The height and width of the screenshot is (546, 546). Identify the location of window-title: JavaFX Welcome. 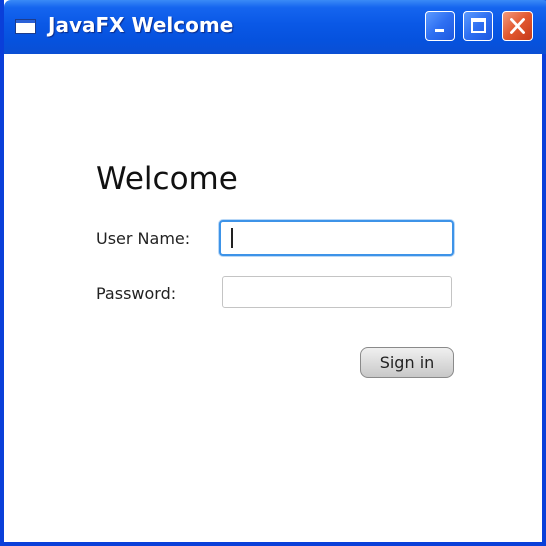
(141, 25).